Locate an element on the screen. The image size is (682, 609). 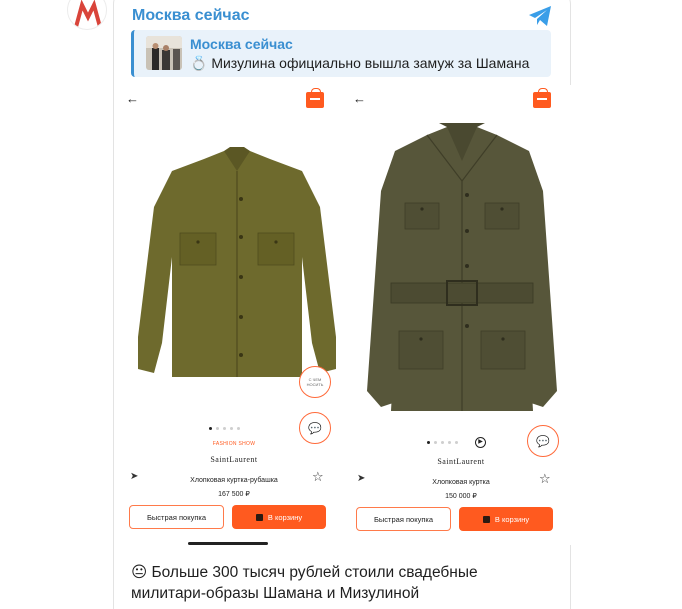
channel-avatar is located at coordinates (87, 15).